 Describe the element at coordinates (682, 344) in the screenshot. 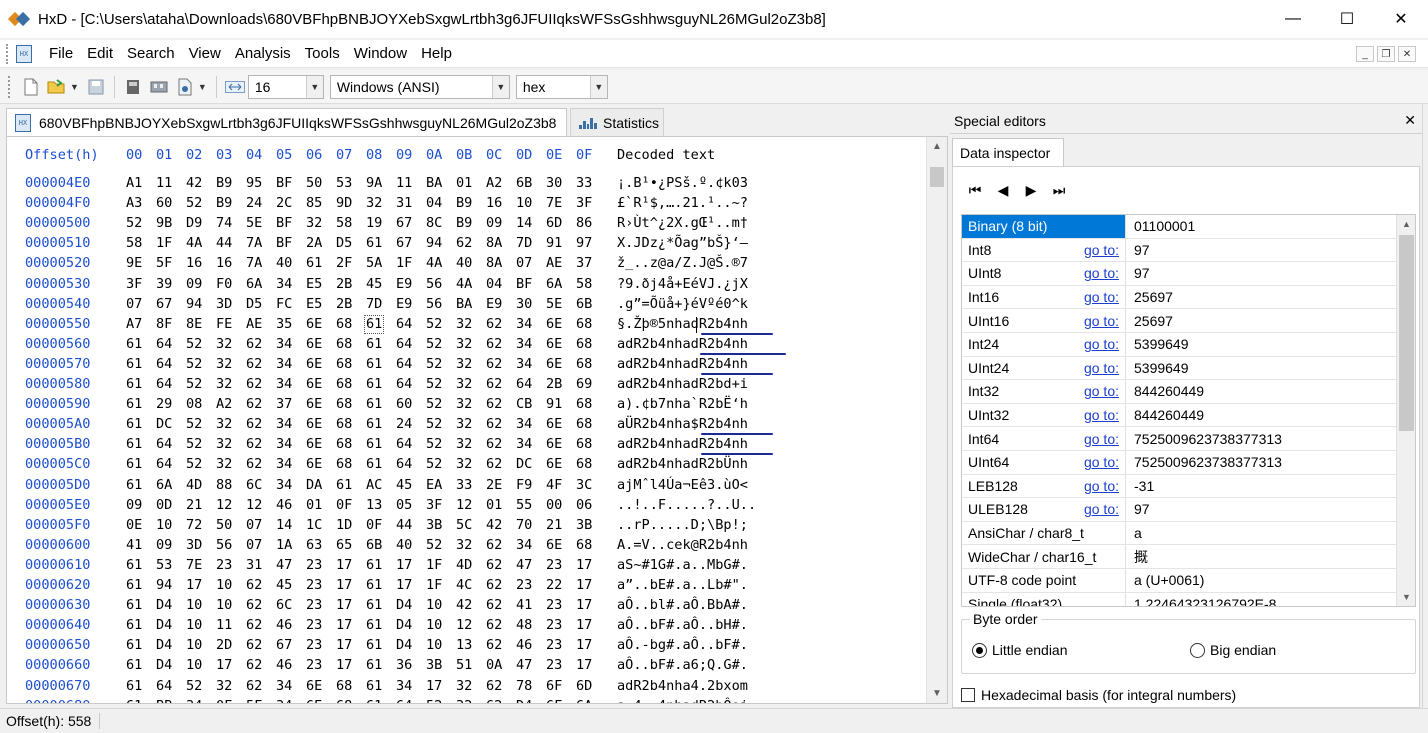

I see `row-decoded-text: adR2b4nhadR2b4nh` at that location.